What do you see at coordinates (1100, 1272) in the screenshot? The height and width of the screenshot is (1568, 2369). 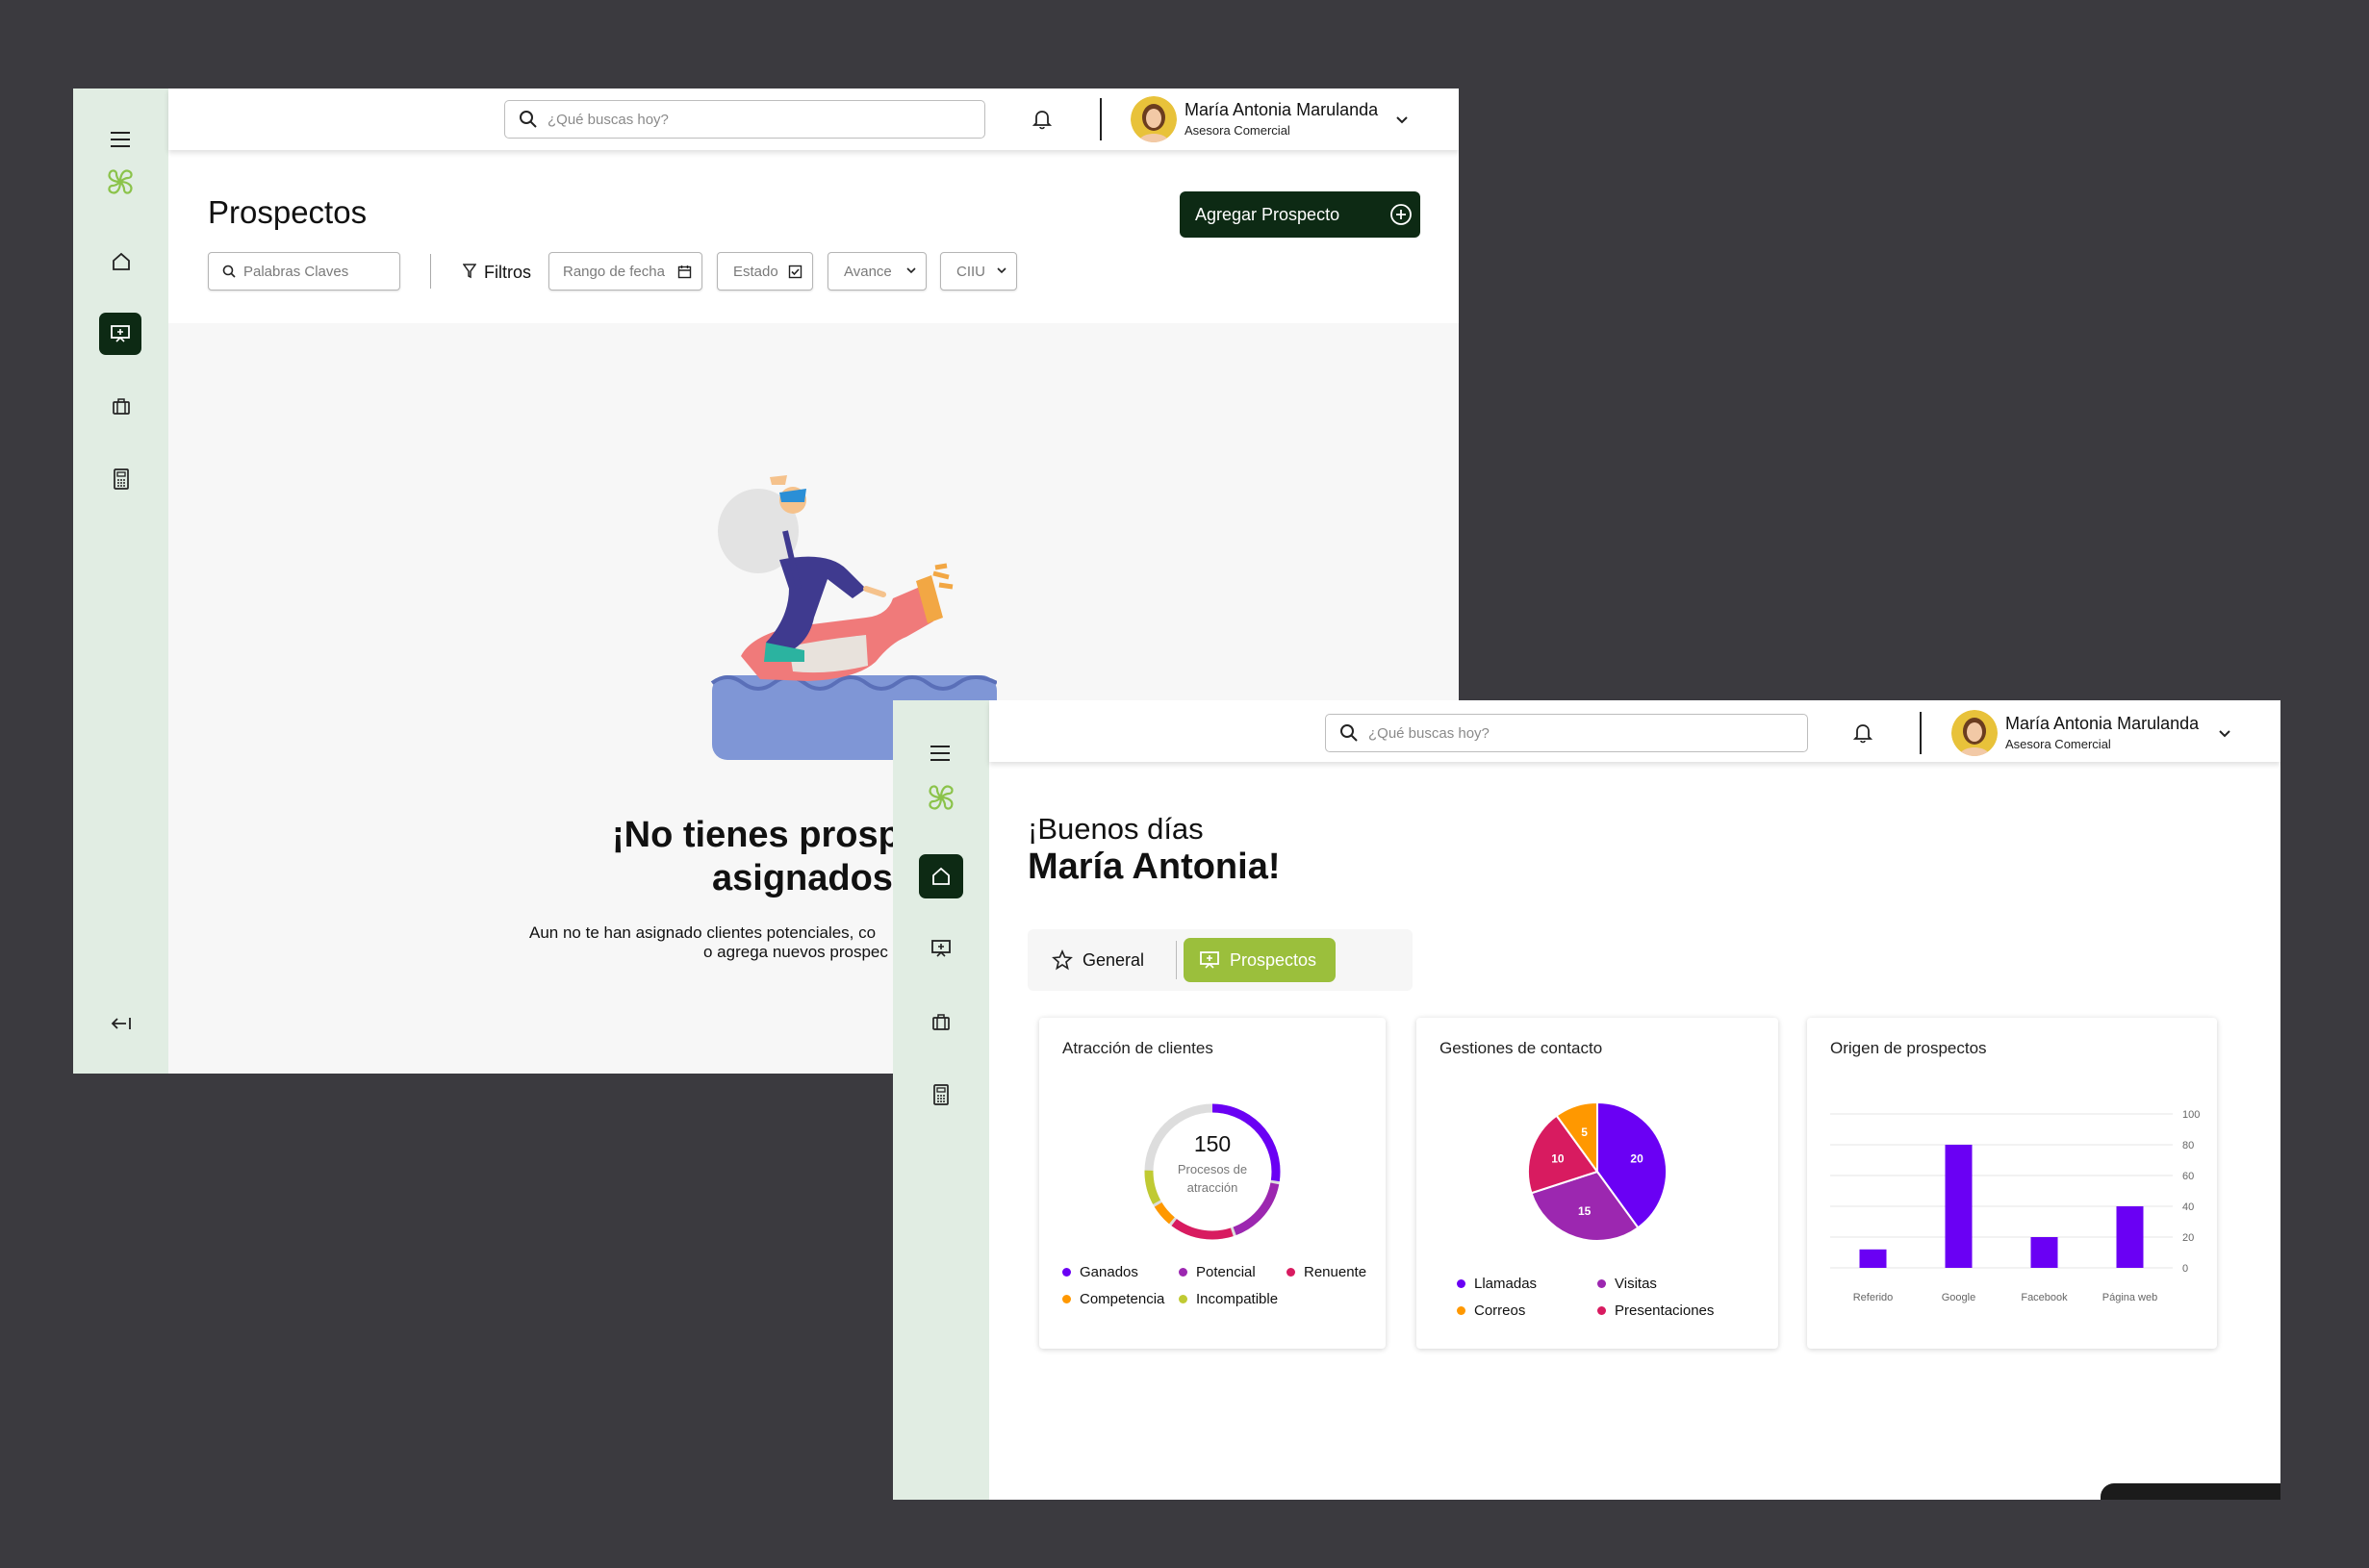 I see `legend-ganados: Ganados` at bounding box center [1100, 1272].